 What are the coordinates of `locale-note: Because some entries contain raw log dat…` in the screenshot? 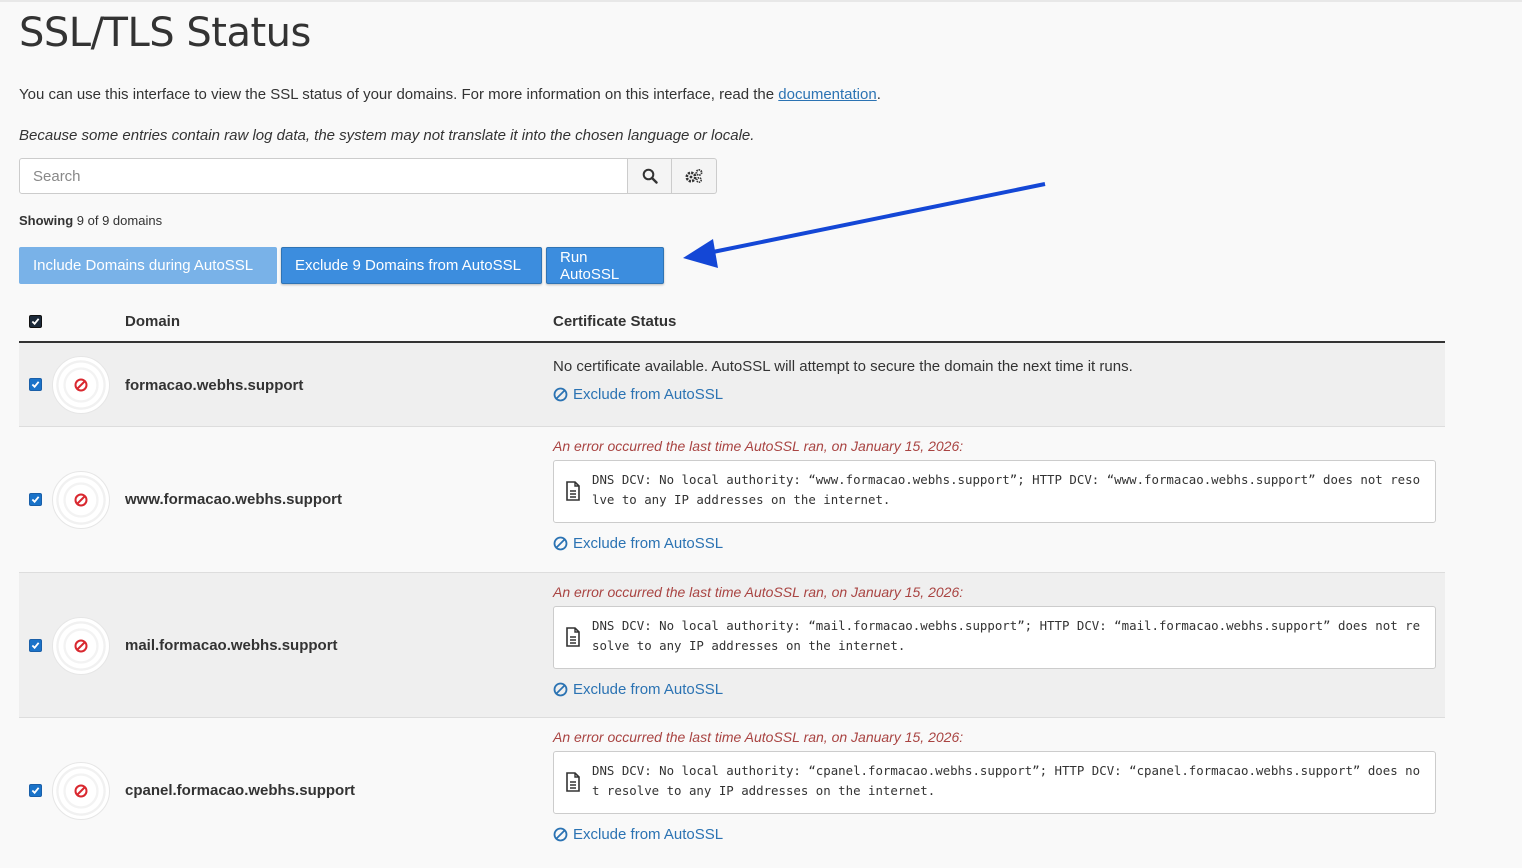 It's located at (387, 135).